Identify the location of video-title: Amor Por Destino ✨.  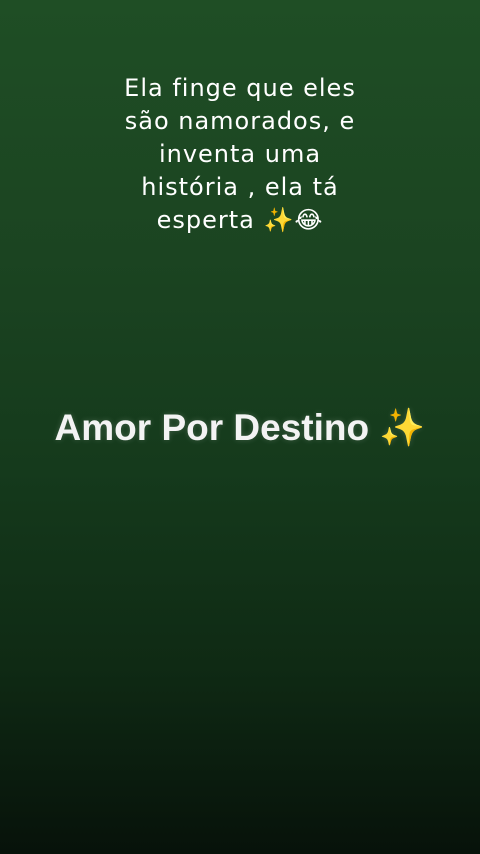
(240, 427).